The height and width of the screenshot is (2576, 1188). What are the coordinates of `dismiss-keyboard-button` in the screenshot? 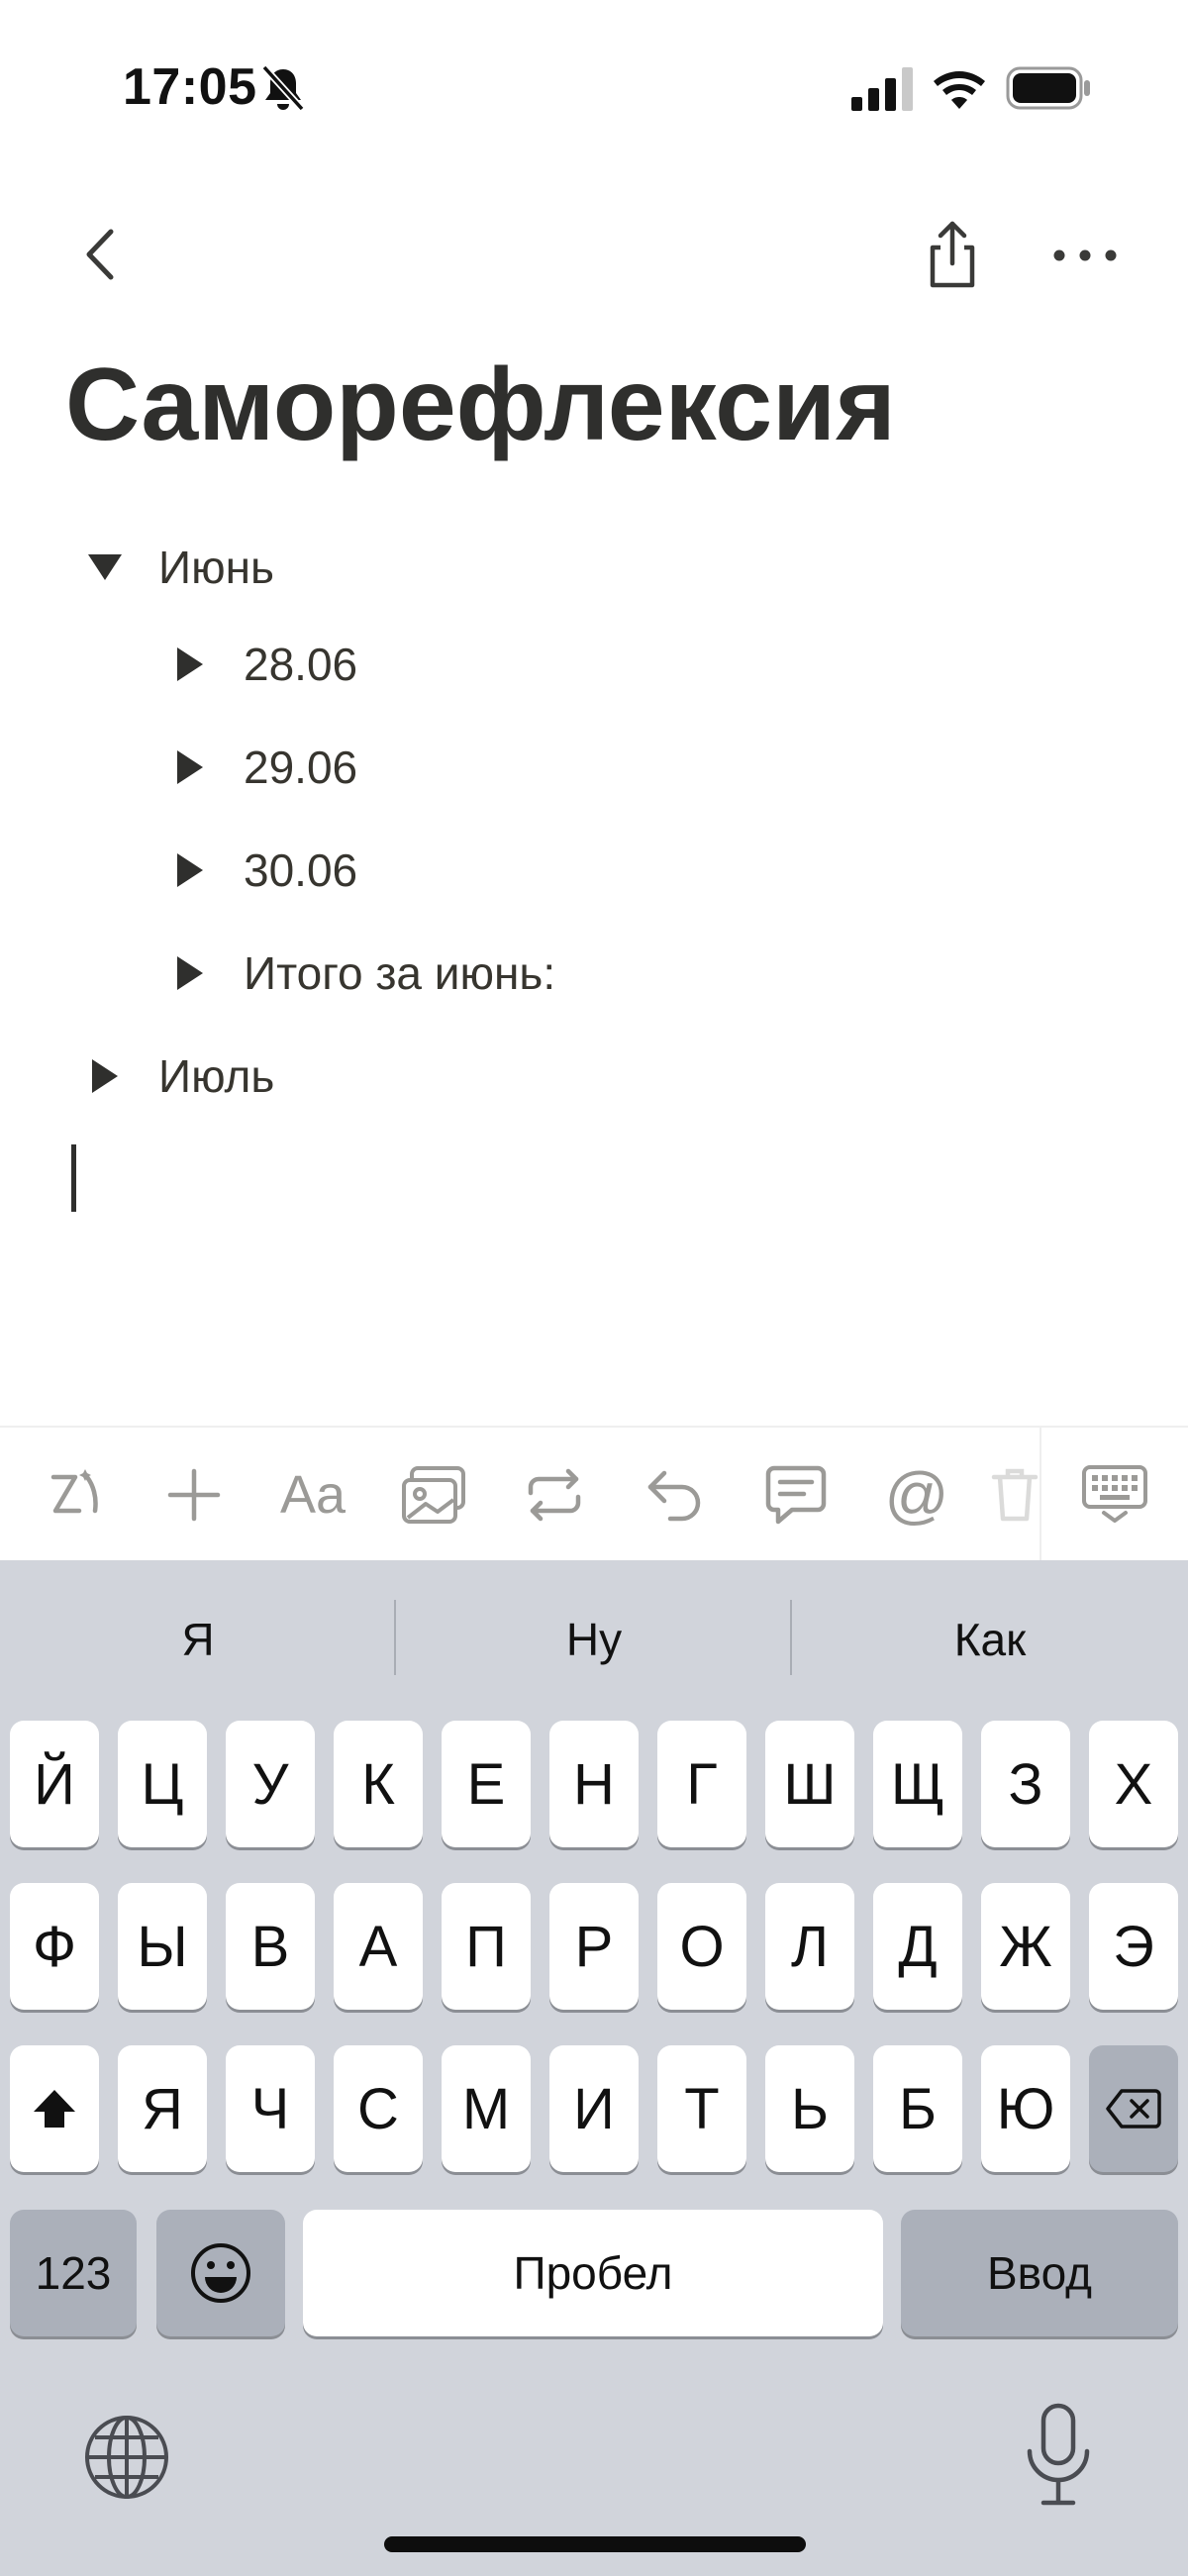 It's located at (1114, 1495).